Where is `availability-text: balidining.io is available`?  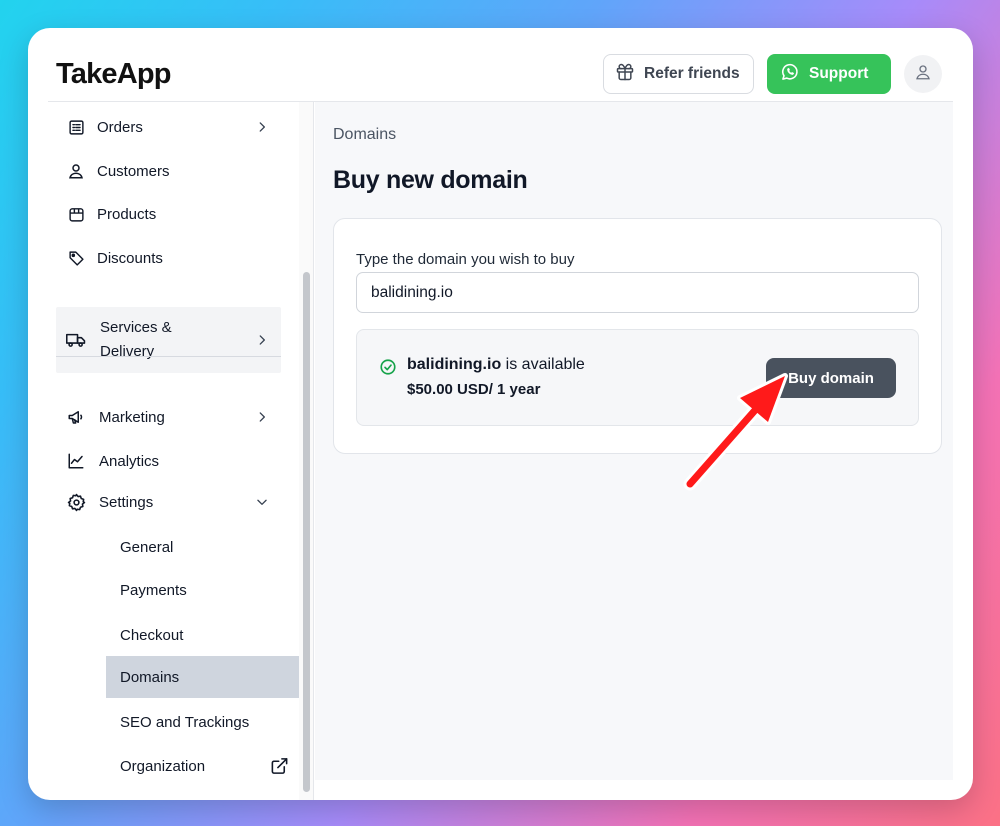 availability-text: balidining.io is available is located at coordinates (496, 365).